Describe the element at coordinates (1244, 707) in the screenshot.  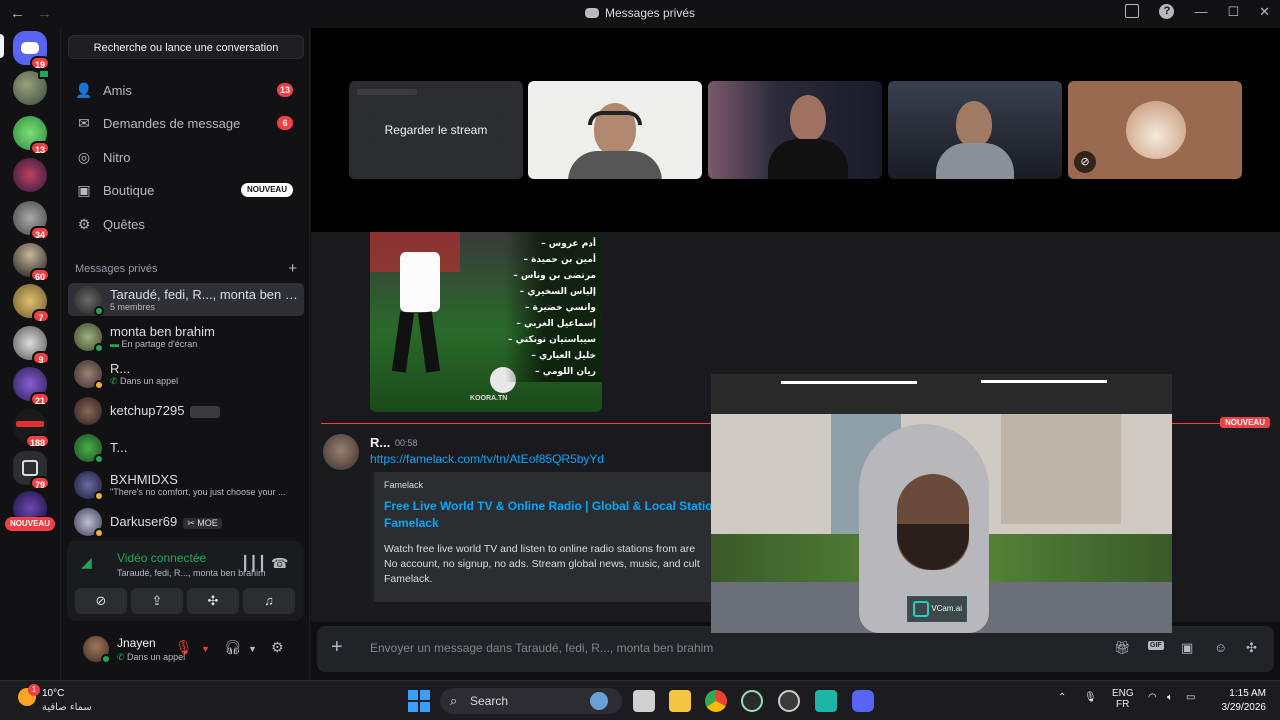
I see `clock-date: 3/29/2026` at that location.